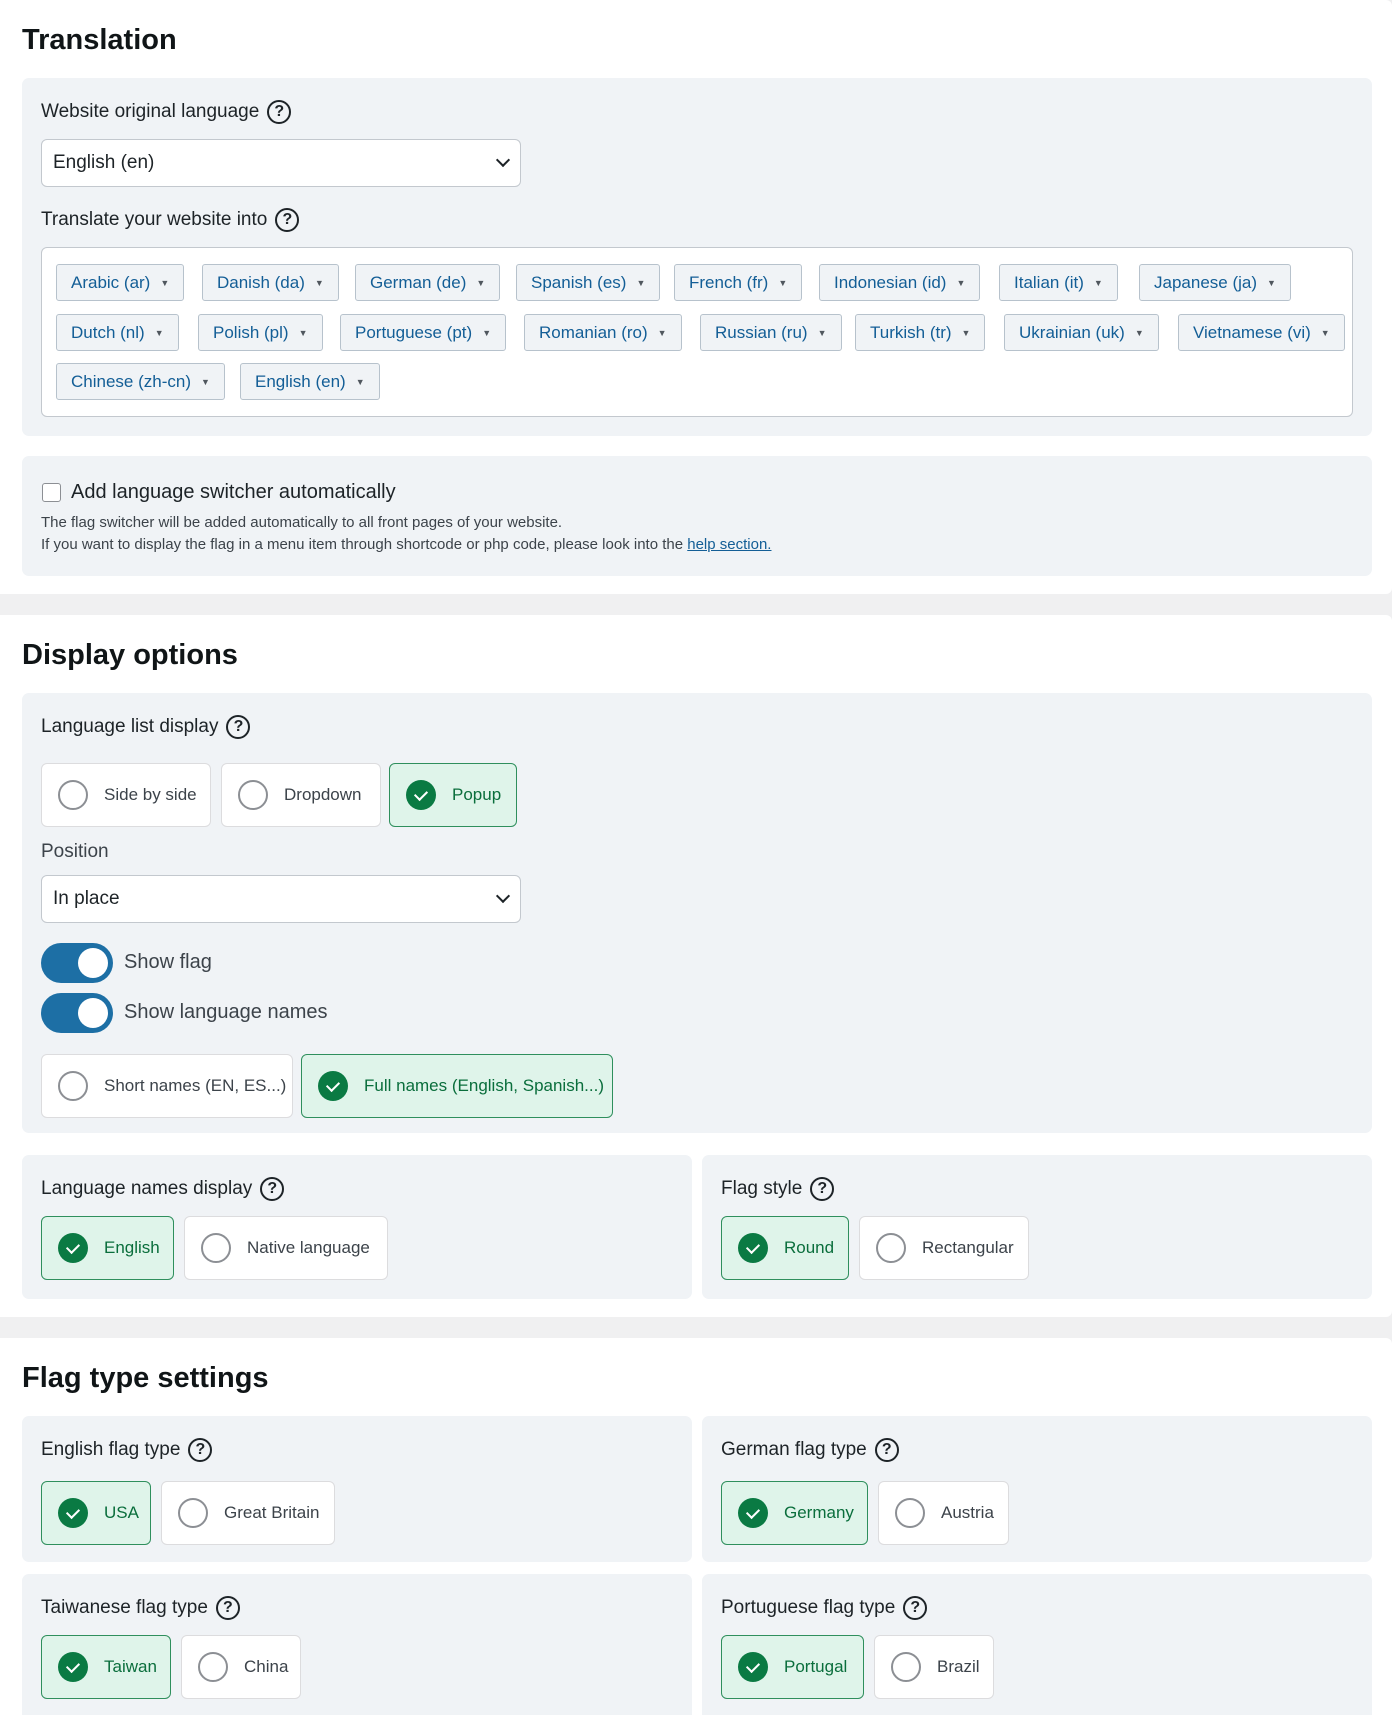 Image resolution: width=1392 pixels, height=1715 pixels. Describe the element at coordinates (226, 1012) in the screenshot. I see `show-language-names-label: Show language names` at that location.